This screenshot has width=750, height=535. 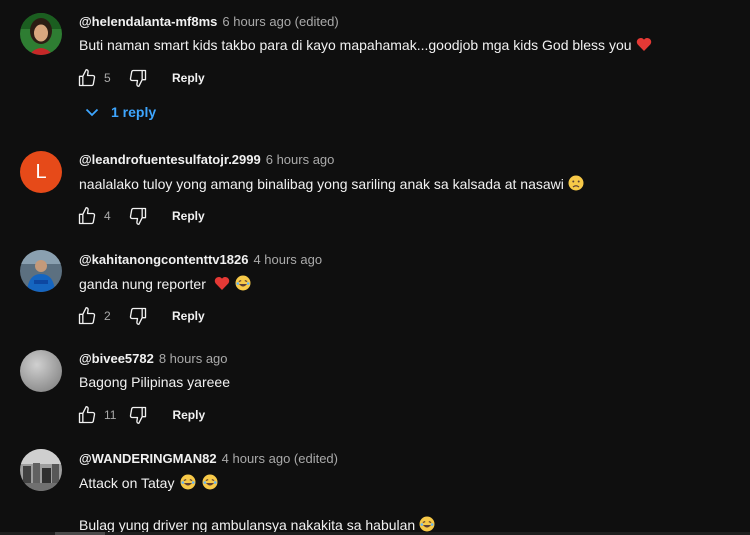 I want to click on view-replies-button: 1 reply, so click(x=120, y=112).